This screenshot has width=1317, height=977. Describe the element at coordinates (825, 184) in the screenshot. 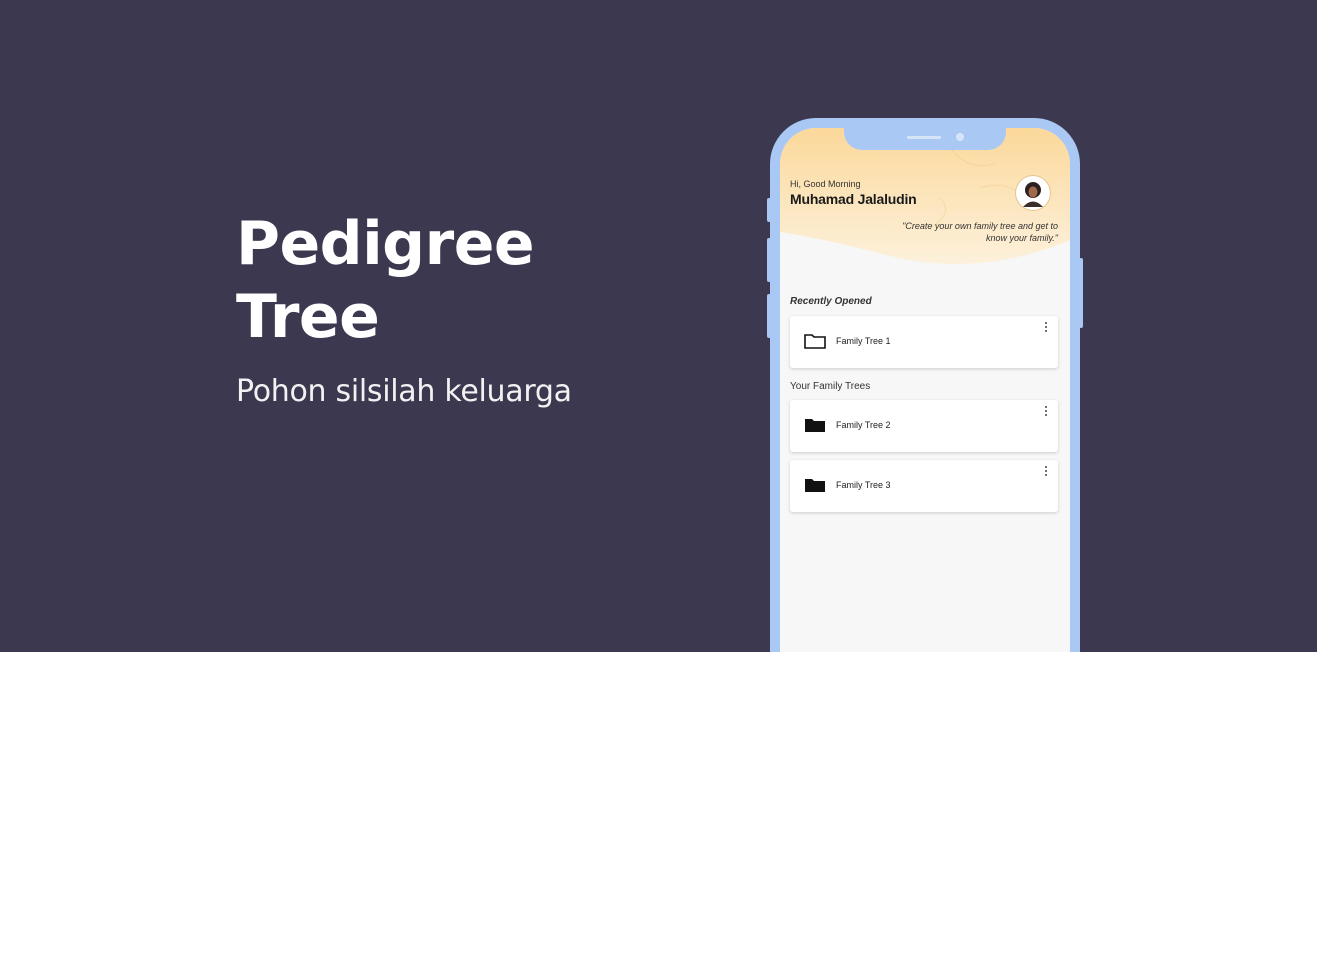

I see `greeting-text: Hi, Good Morning` at that location.